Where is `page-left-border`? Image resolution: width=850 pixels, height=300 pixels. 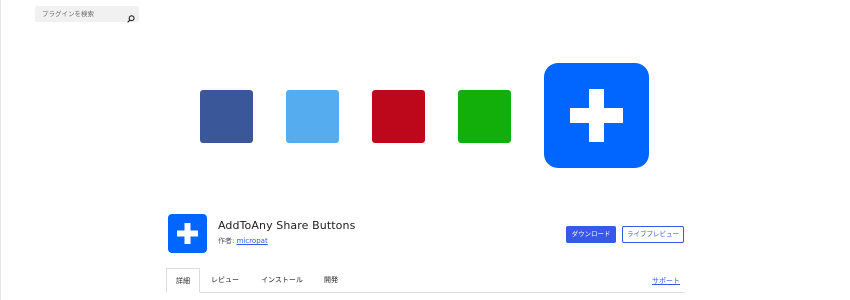 page-left-border is located at coordinates (0, 150).